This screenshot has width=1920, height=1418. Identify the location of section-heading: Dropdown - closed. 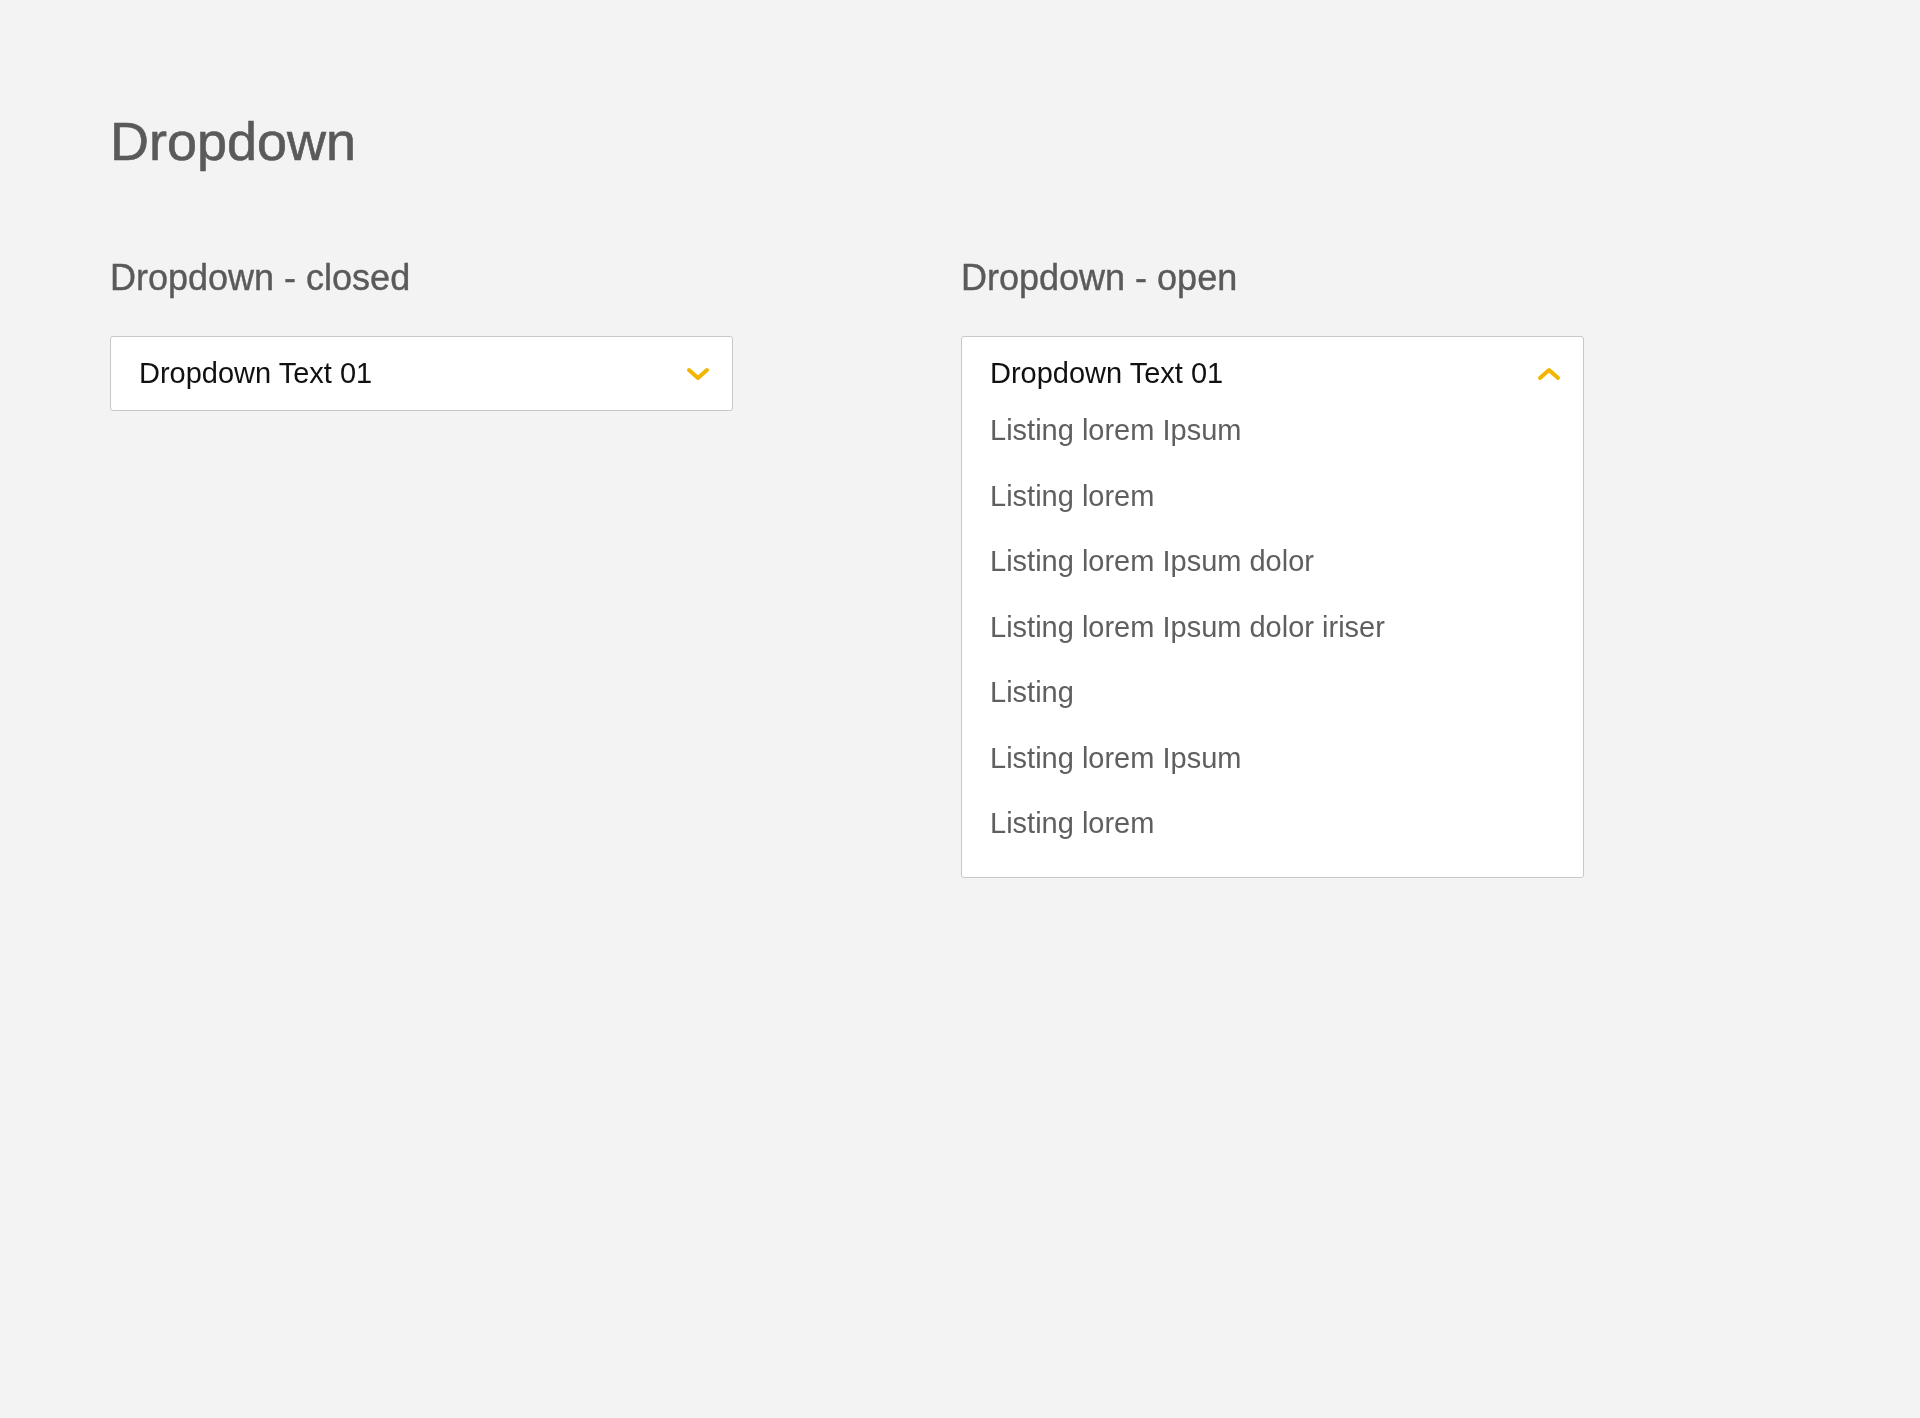
(261, 278).